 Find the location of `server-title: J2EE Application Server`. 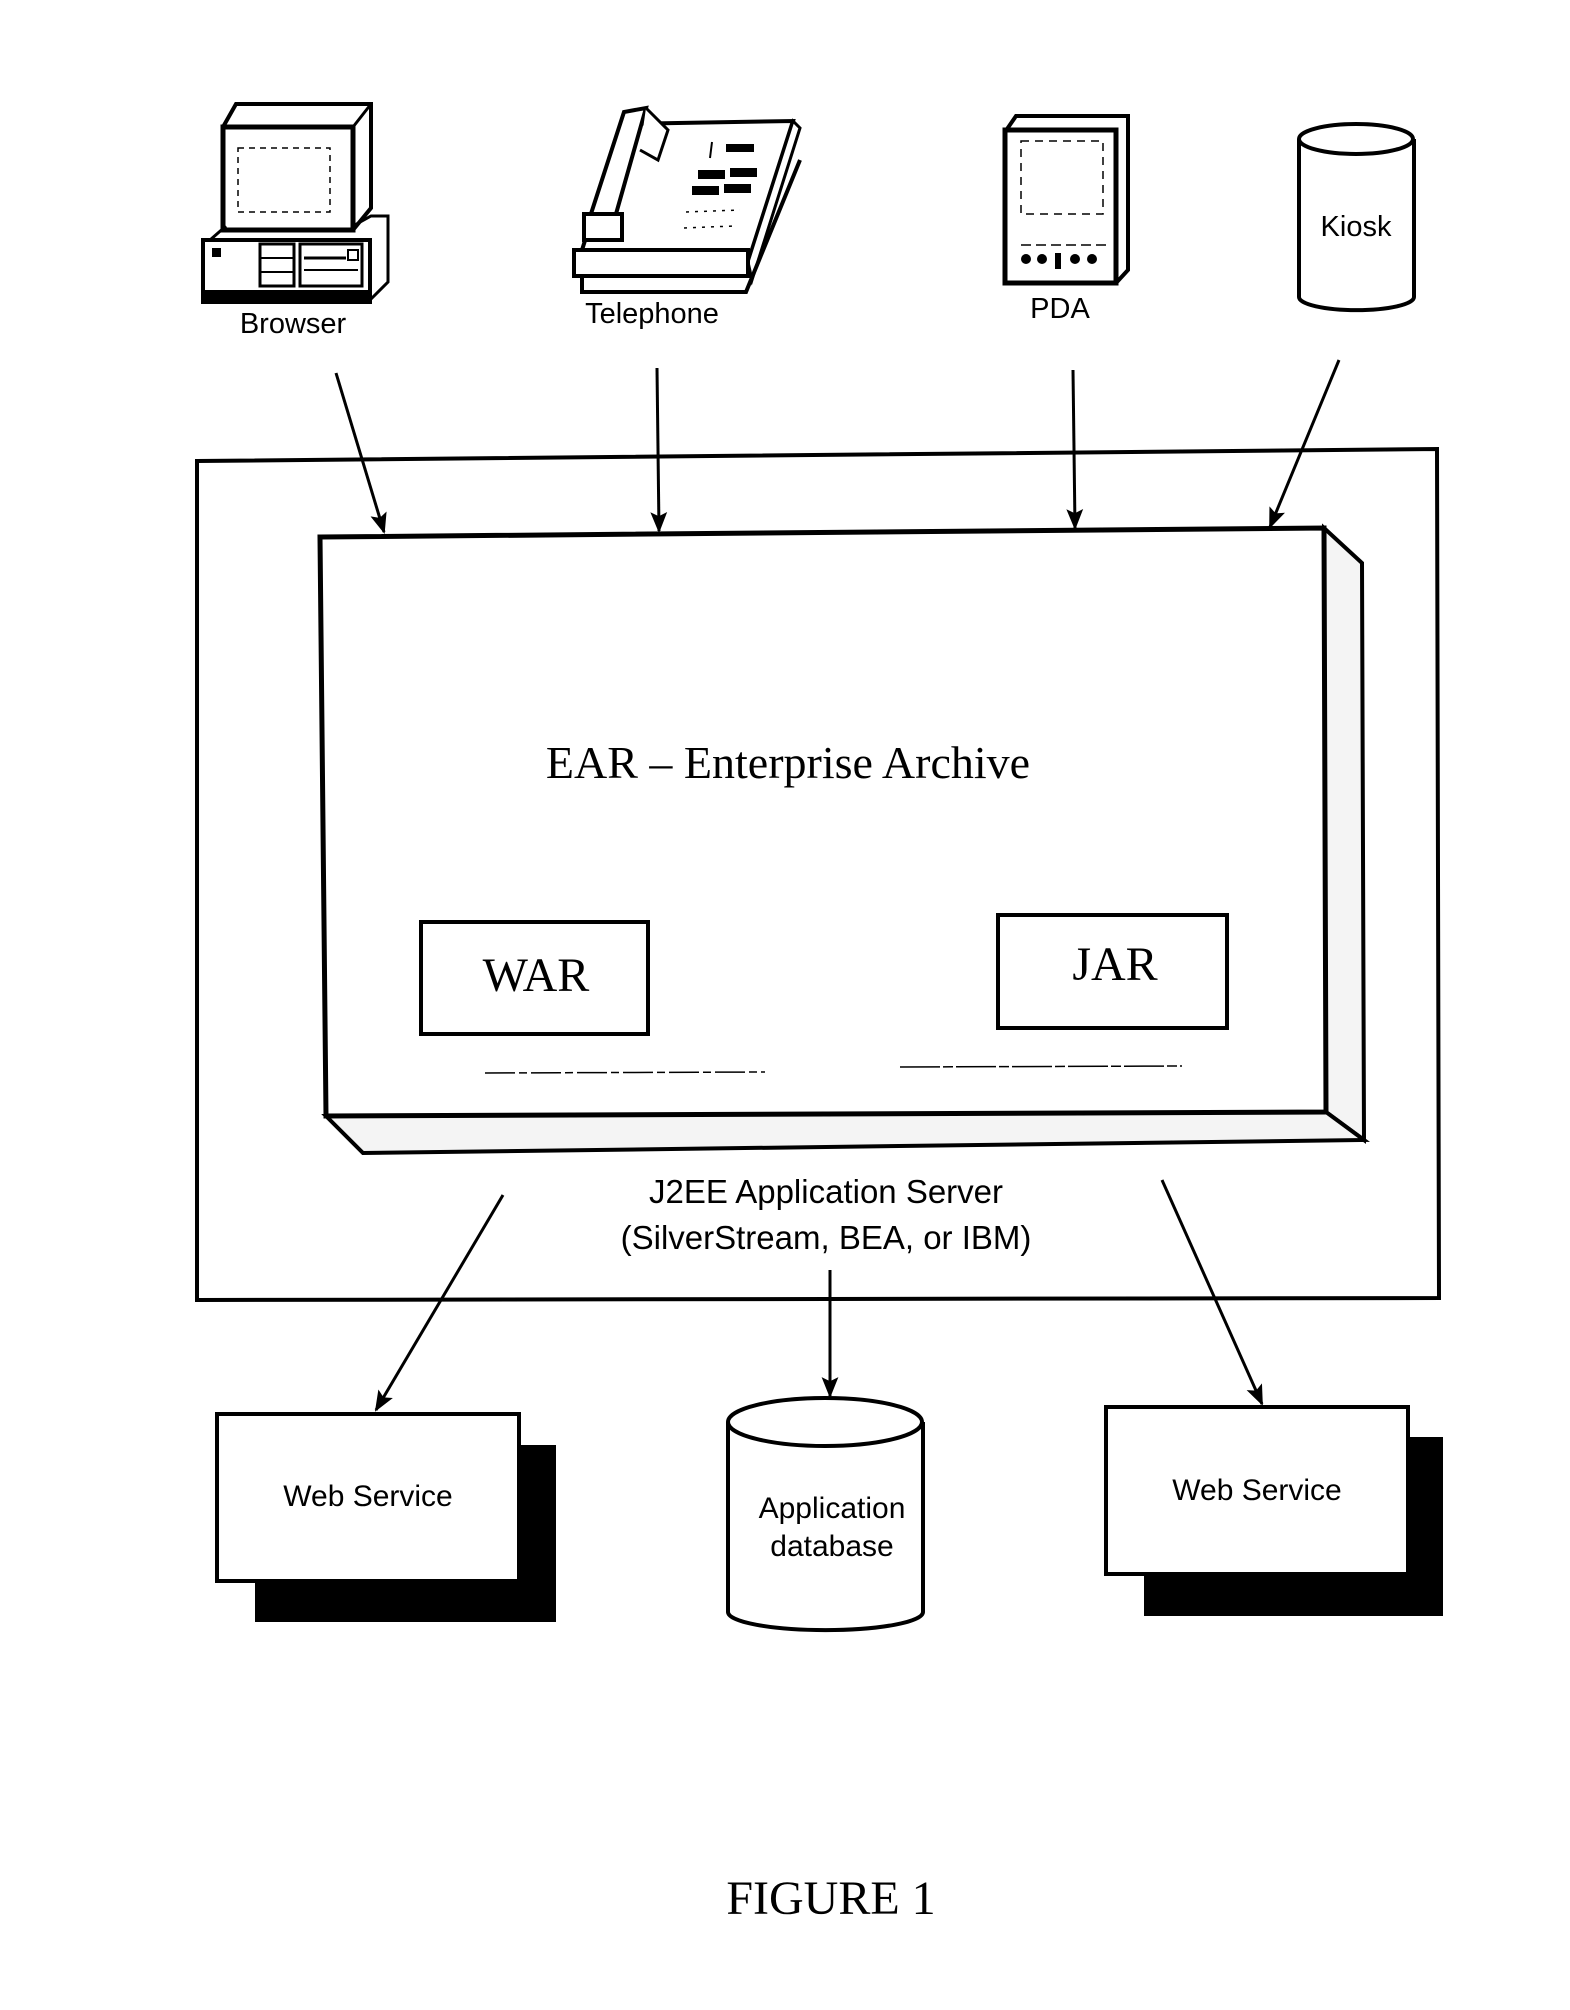

server-title: J2EE Application Server is located at coordinates (826, 1191).